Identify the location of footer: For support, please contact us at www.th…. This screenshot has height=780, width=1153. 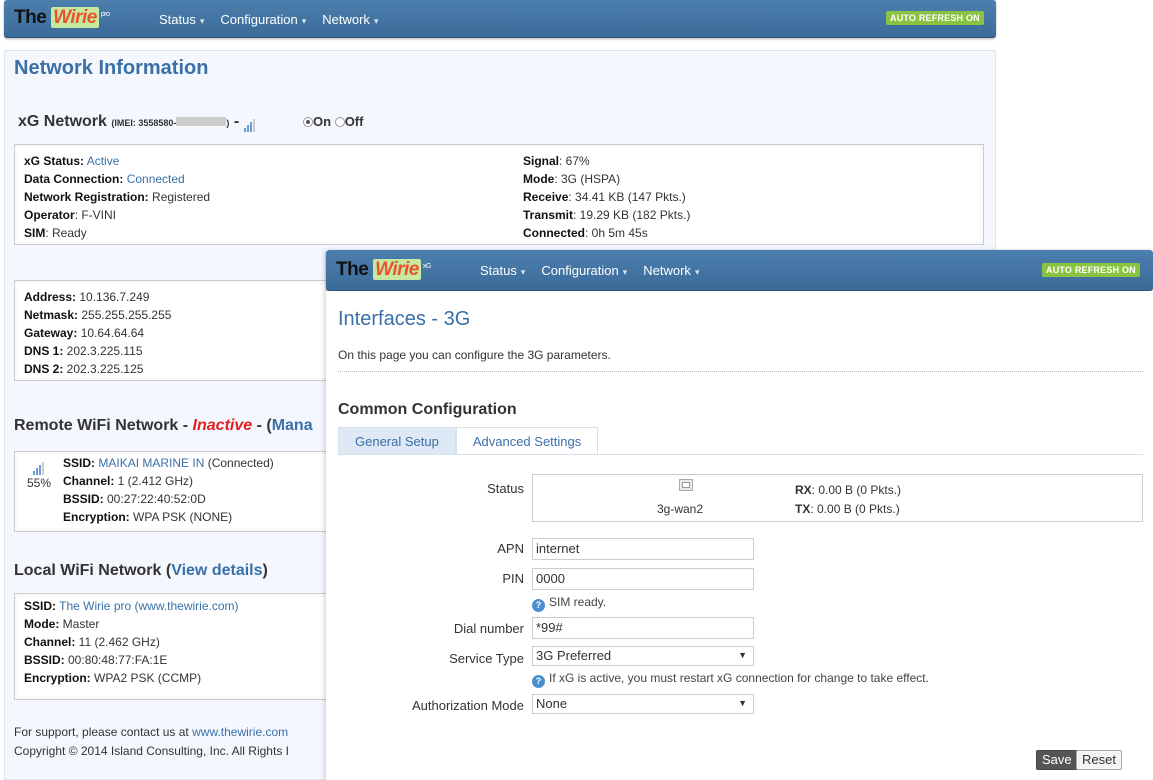
(151, 742).